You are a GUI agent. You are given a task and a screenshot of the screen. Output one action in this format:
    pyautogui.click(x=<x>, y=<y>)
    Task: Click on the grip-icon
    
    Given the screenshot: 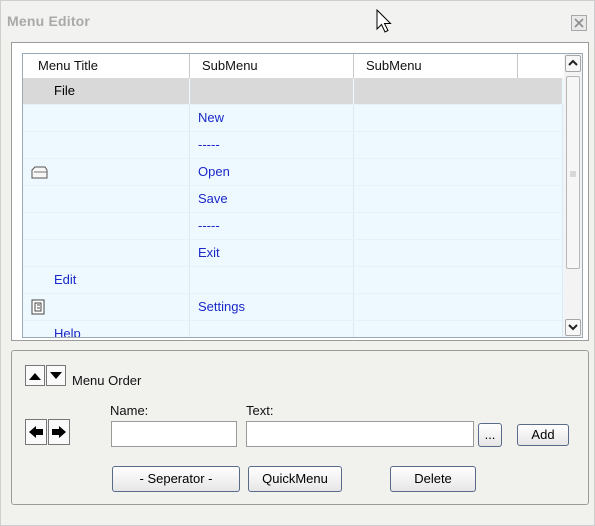 What is the action you would take?
    pyautogui.click(x=573, y=174)
    